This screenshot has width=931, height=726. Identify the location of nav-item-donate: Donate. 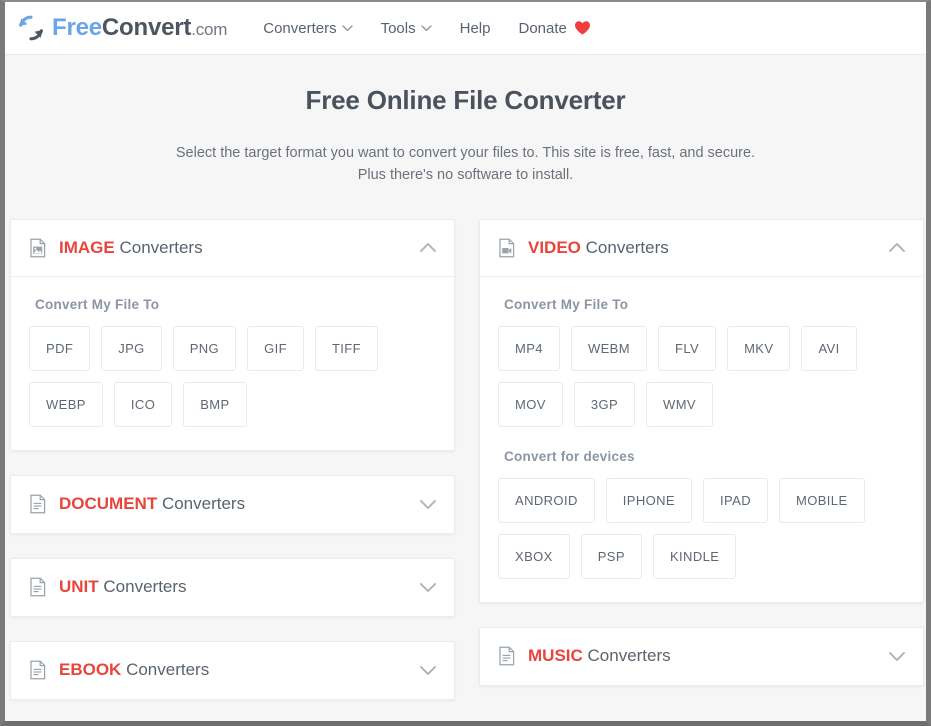
(554, 28).